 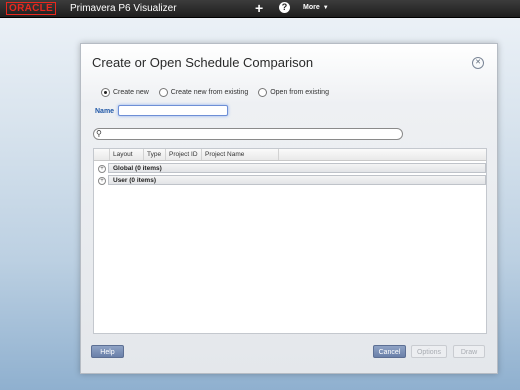 I want to click on radio-open-from-existing: Open from existing, so click(x=293, y=92).